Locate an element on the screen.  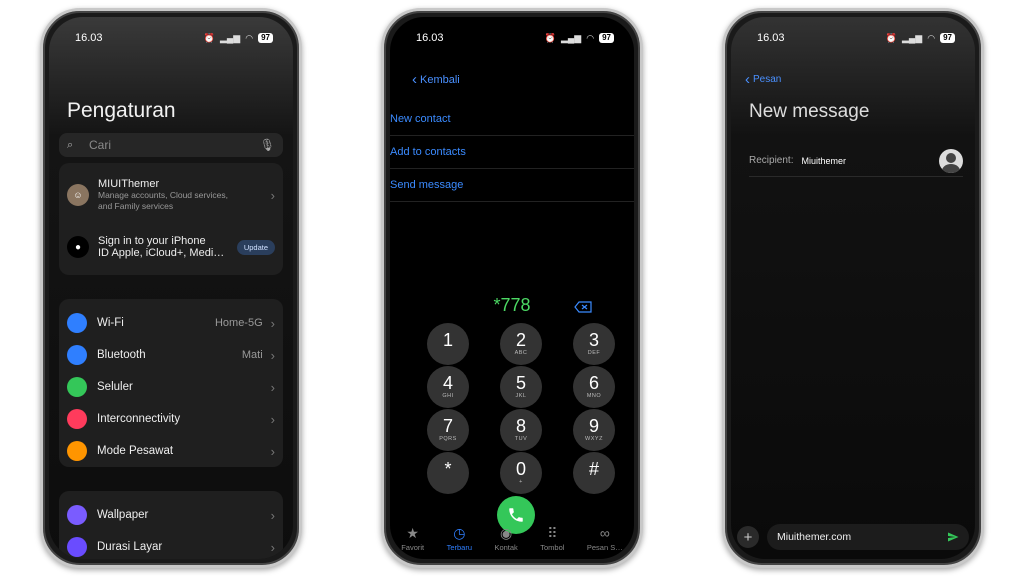
settings-row-interconnectivity: Interconnectivity › is located at coordinates (171, 419).